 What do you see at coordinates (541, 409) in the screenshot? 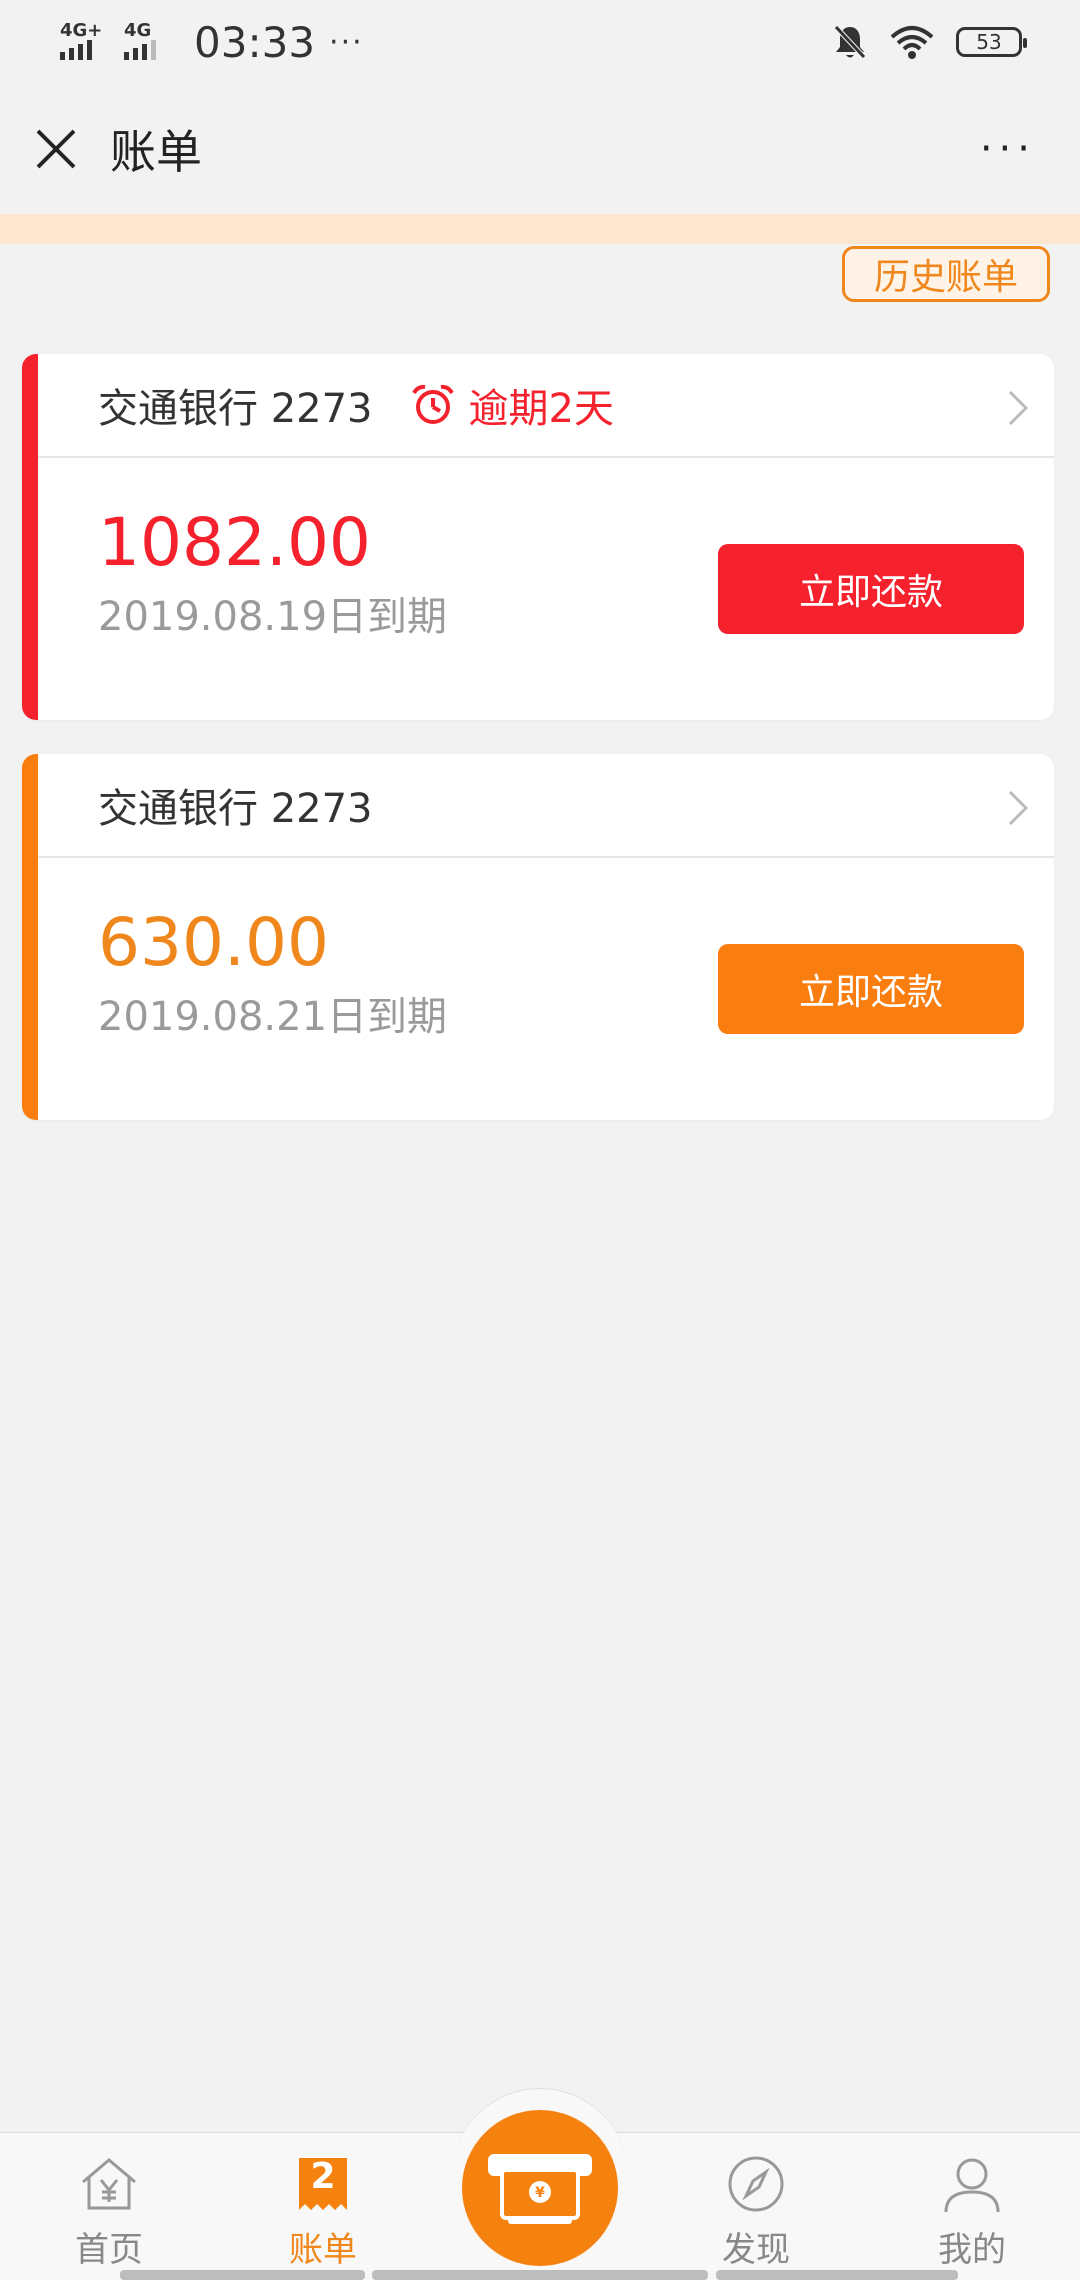
I see `overdue-label: 逾期2天` at bounding box center [541, 409].